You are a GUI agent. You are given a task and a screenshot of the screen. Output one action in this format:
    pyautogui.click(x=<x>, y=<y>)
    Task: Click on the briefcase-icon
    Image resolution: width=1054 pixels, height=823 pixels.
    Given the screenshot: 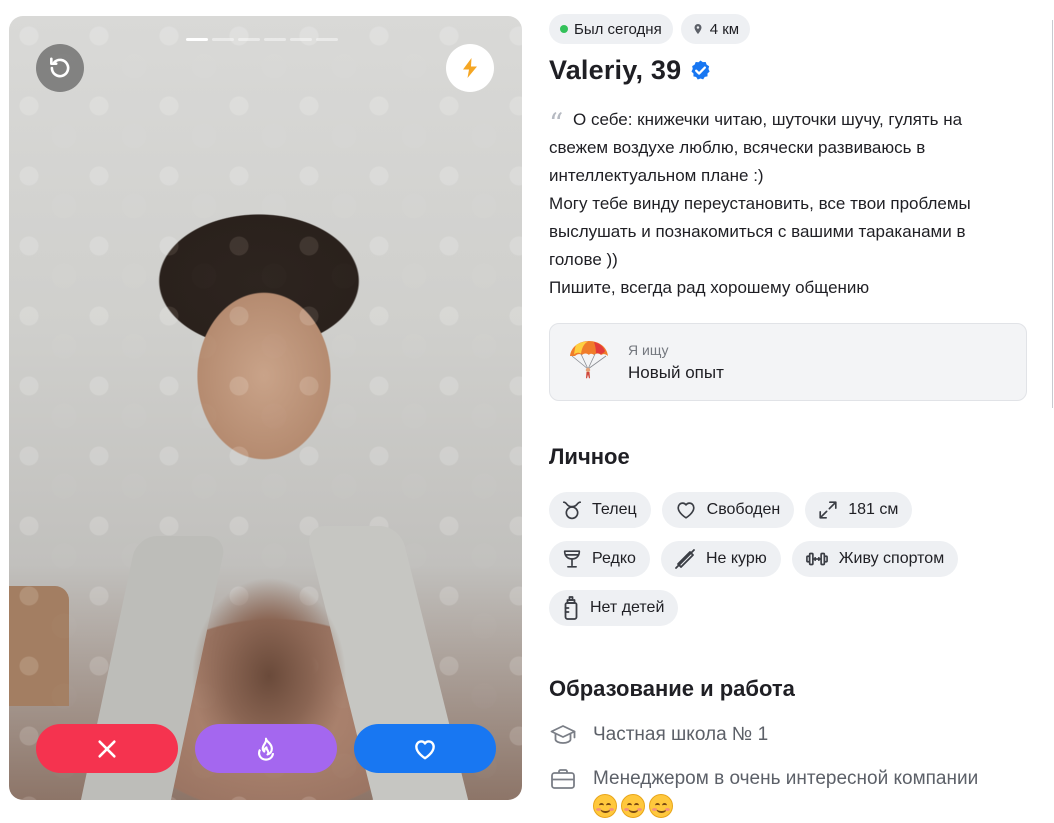 What is the action you would take?
    pyautogui.click(x=562, y=778)
    